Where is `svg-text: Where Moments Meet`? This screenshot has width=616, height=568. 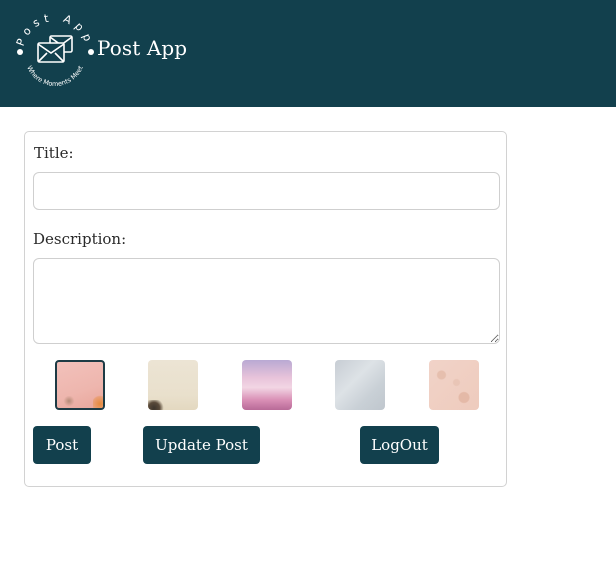
svg-text: Where Moments Meet is located at coordinates (55, 76).